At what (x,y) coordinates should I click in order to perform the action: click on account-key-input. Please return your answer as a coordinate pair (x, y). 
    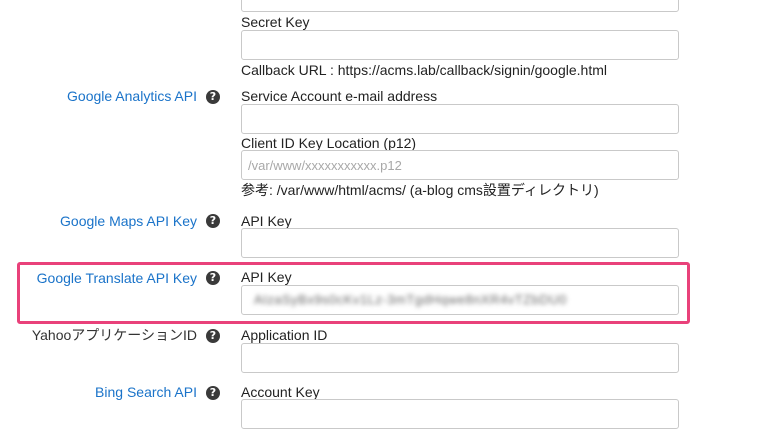
    Looking at the image, I should click on (460, 414).